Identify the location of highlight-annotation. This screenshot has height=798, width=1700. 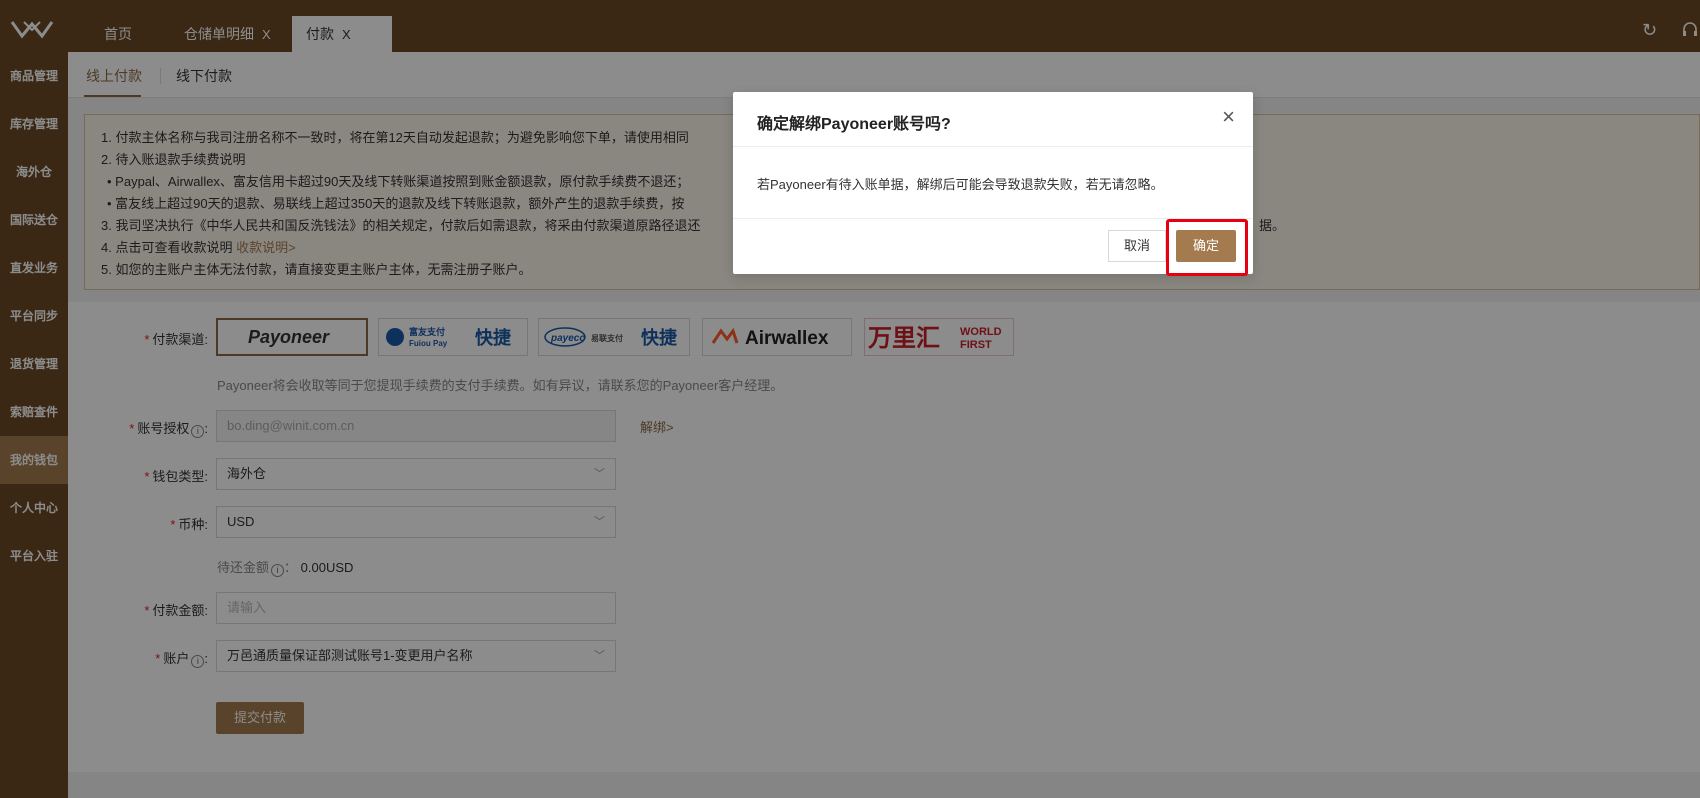
(1207, 247).